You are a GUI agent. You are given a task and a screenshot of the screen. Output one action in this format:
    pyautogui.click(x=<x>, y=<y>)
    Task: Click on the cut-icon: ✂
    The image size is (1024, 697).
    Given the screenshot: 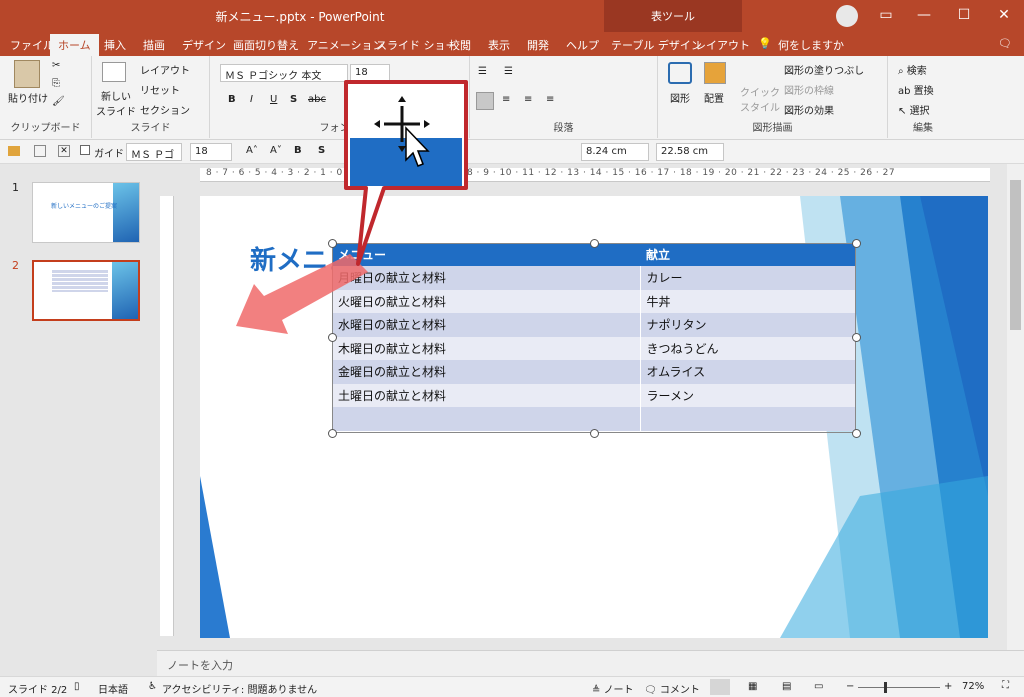 What is the action you would take?
    pyautogui.click(x=56, y=65)
    